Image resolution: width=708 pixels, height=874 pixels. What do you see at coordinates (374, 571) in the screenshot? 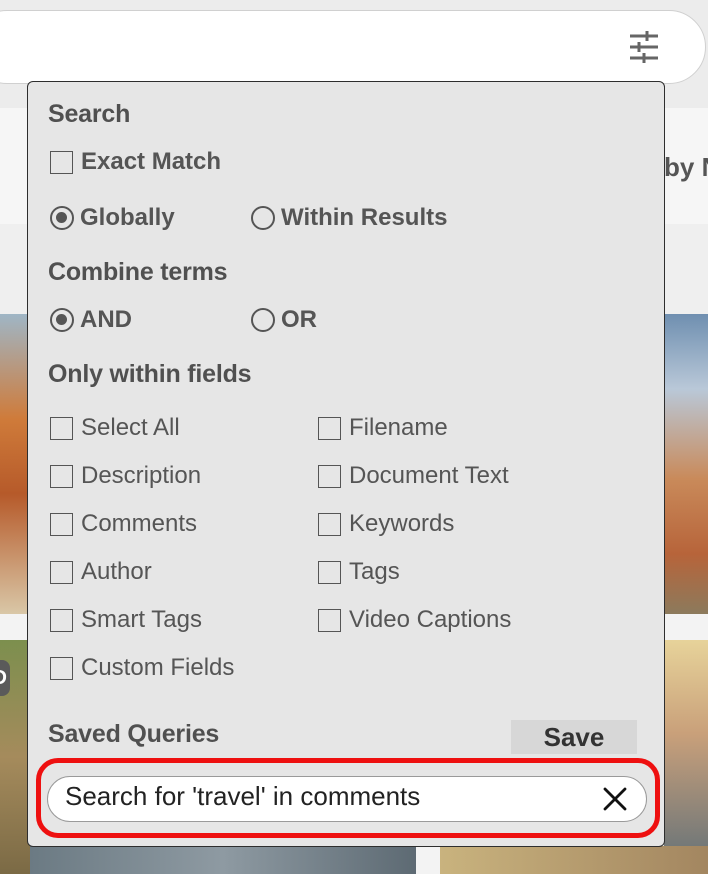
I see `field-label: Tags` at bounding box center [374, 571].